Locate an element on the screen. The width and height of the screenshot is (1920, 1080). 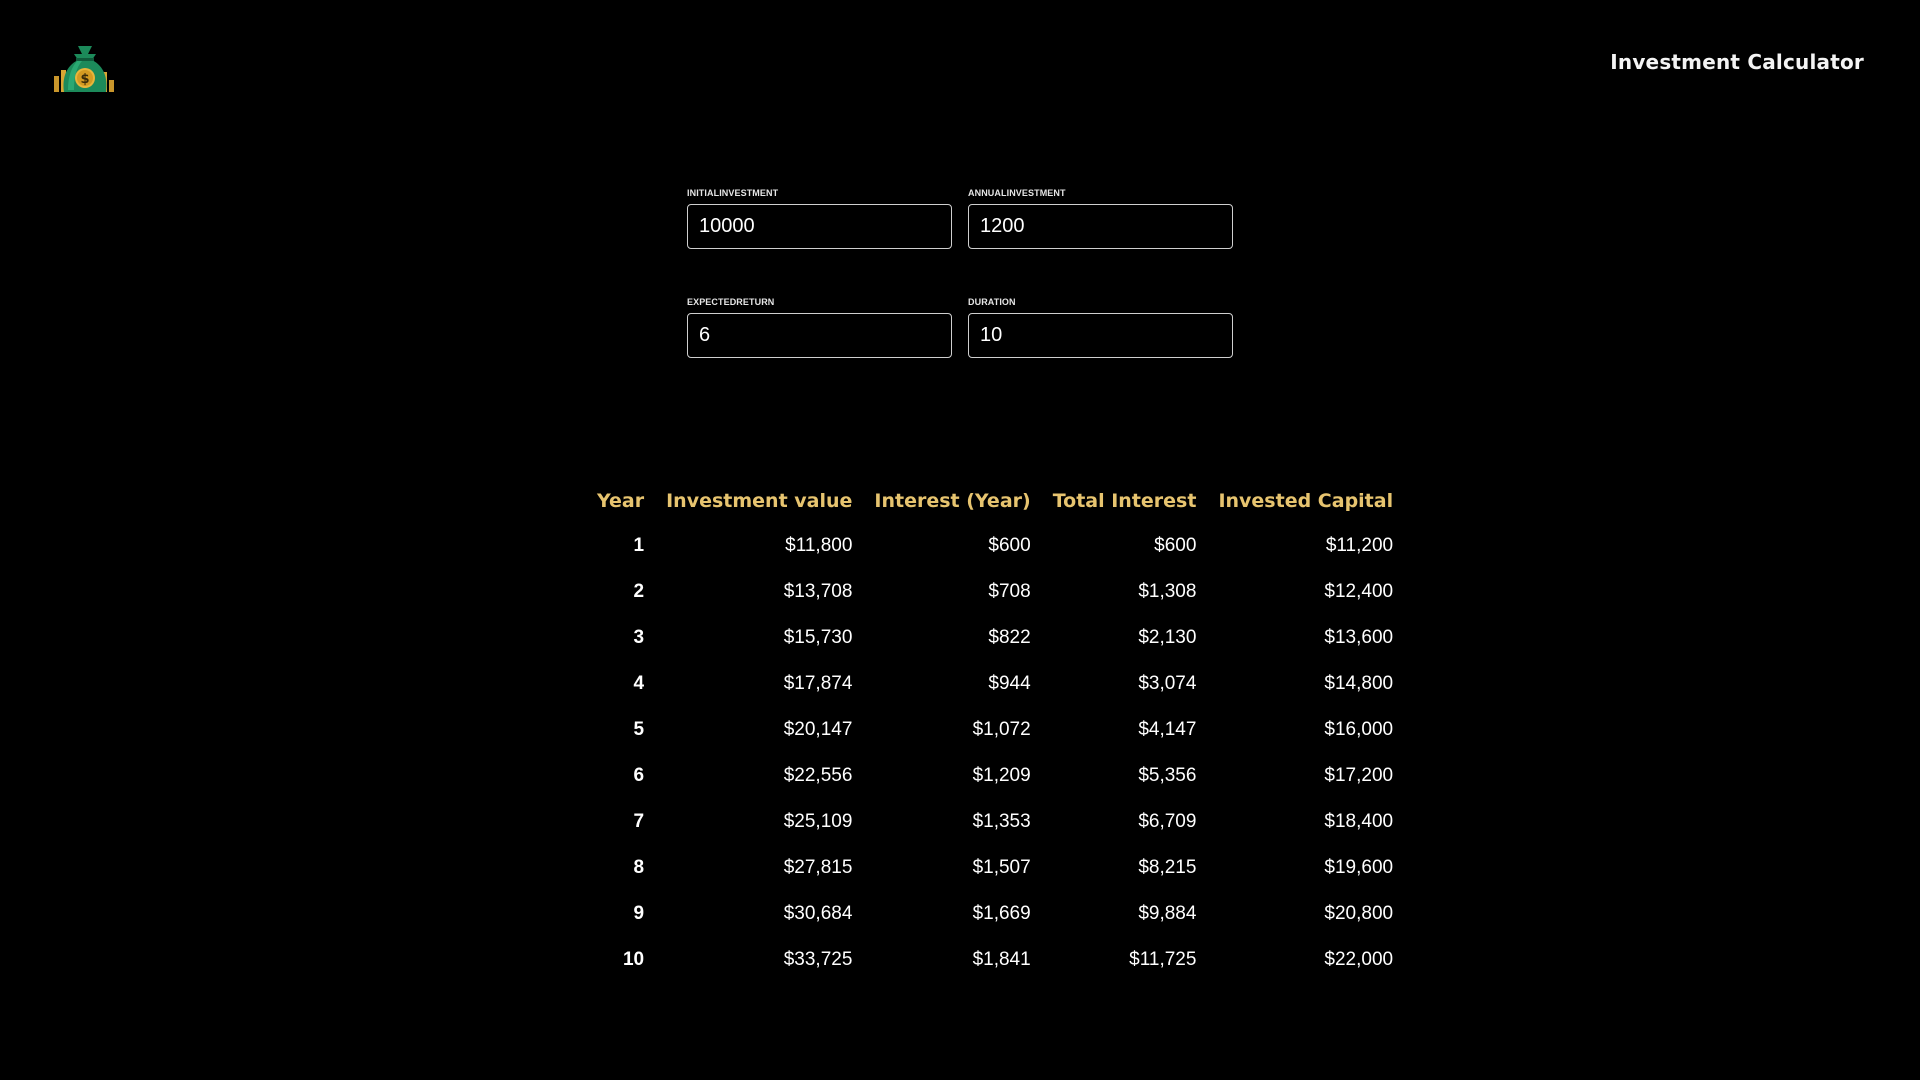
table-row: 5 $20,147 $1,072 $4,147 $16,000 is located at coordinates (995, 730).